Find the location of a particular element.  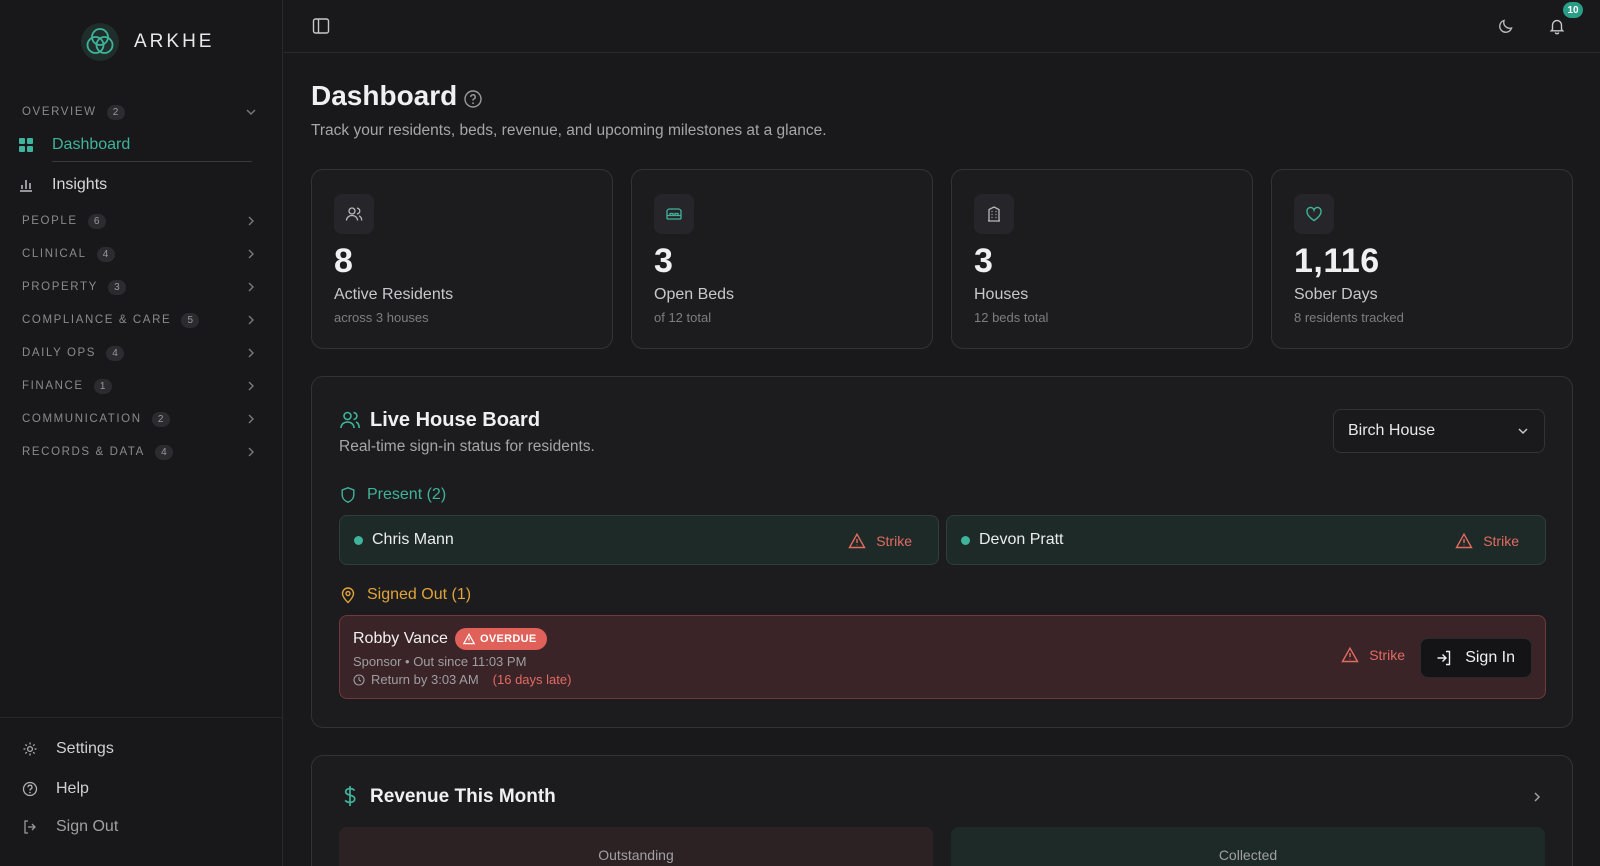

sign-out-icon is located at coordinates (30, 827).